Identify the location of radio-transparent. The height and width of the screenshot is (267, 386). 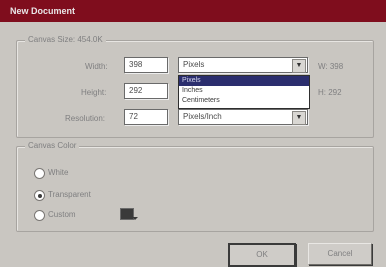
(39, 195).